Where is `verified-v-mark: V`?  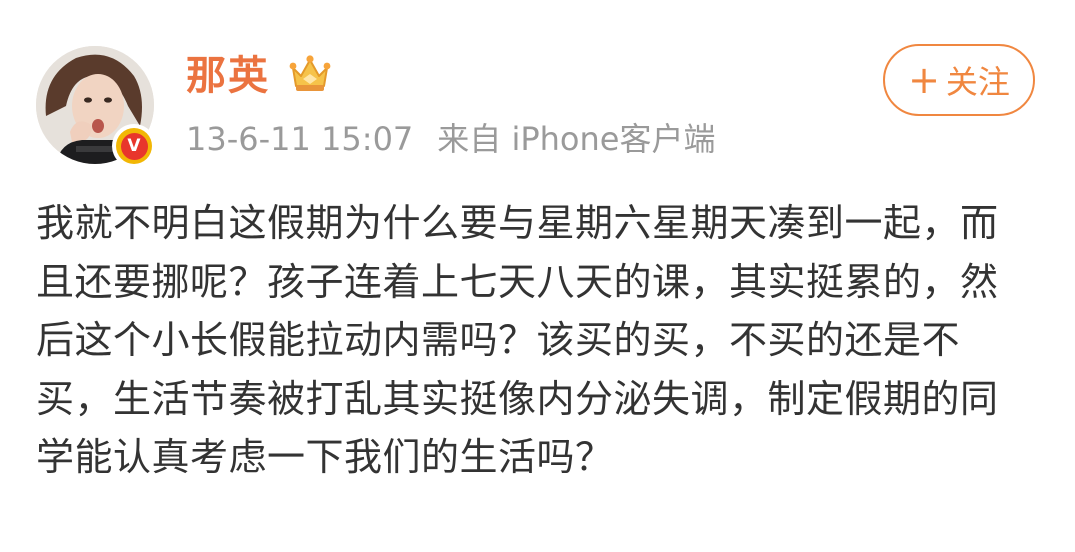
verified-v-mark: V is located at coordinates (134, 146).